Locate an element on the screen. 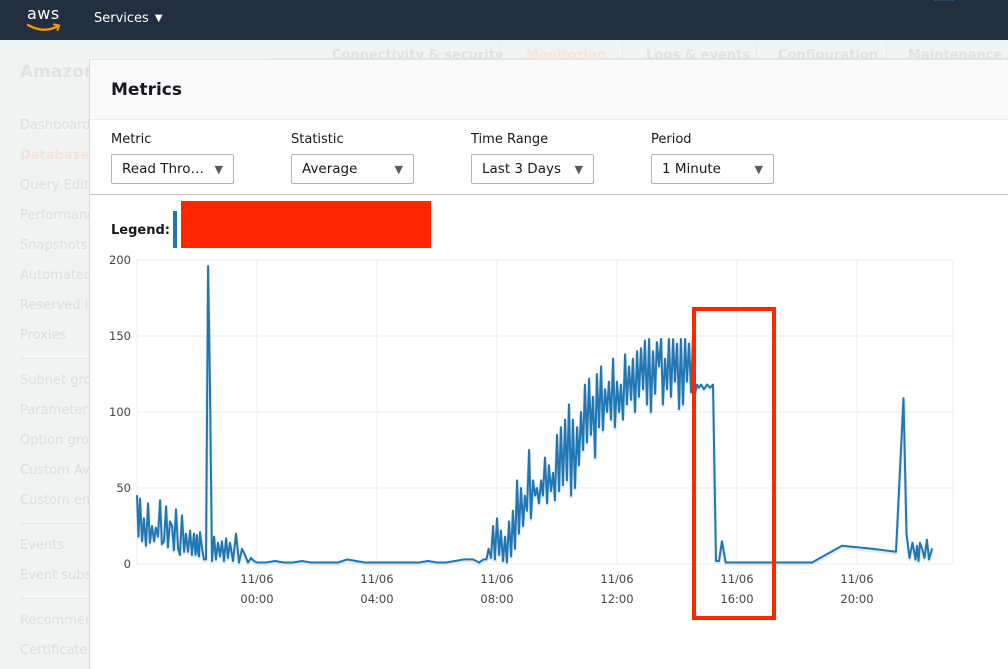 The width and height of the screenshot is (1008, 669). y-tick-label: 50 is located at coordinates (123, 488).